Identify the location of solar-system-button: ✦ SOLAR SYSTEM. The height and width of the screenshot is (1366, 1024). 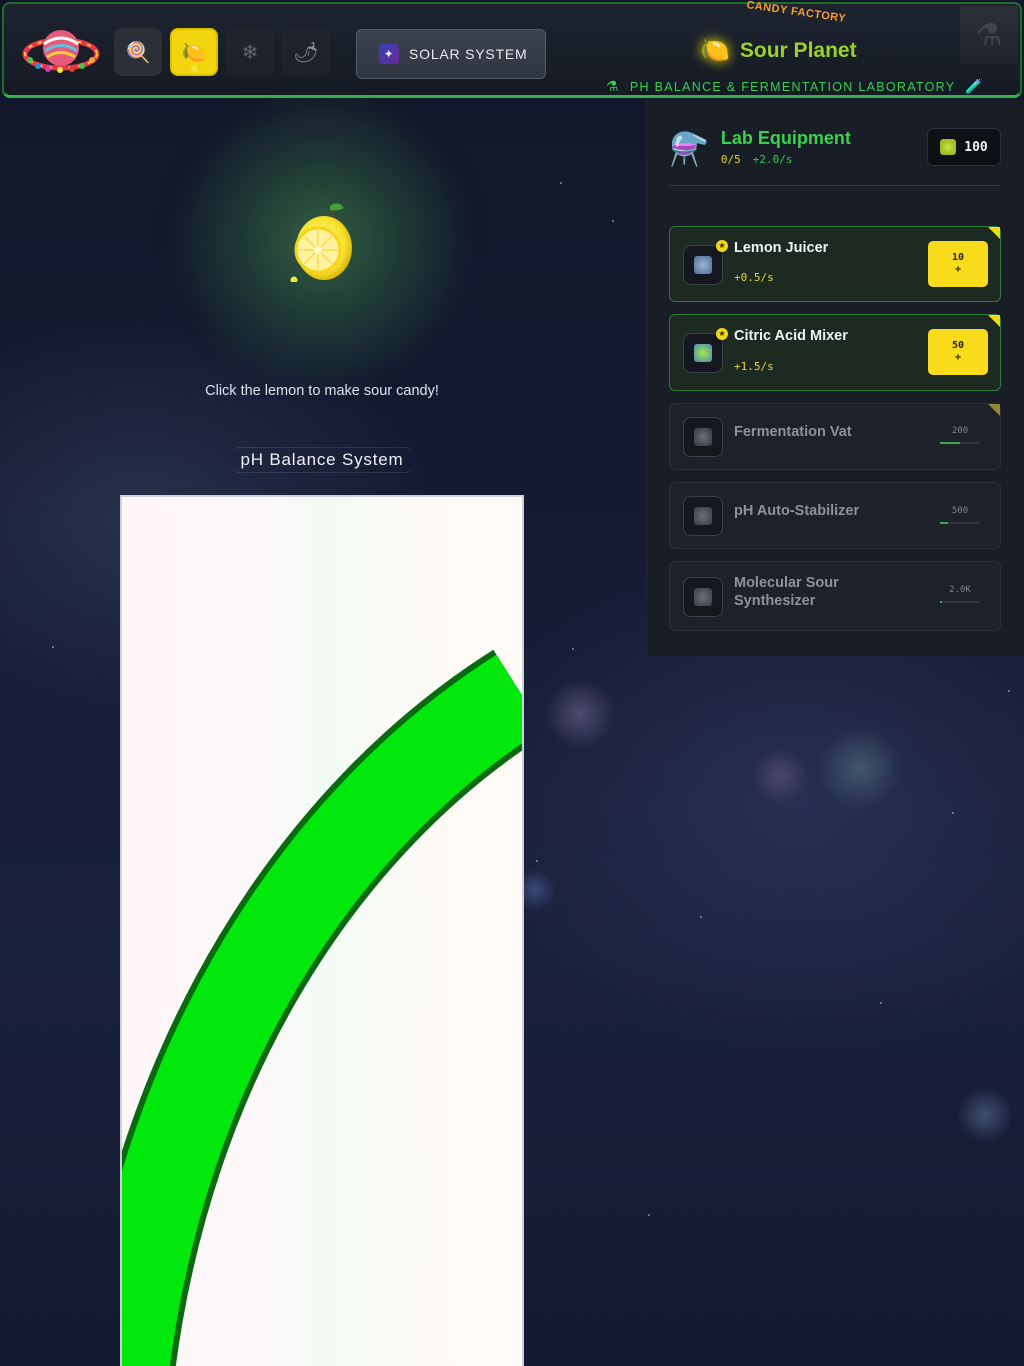
(451, 54).